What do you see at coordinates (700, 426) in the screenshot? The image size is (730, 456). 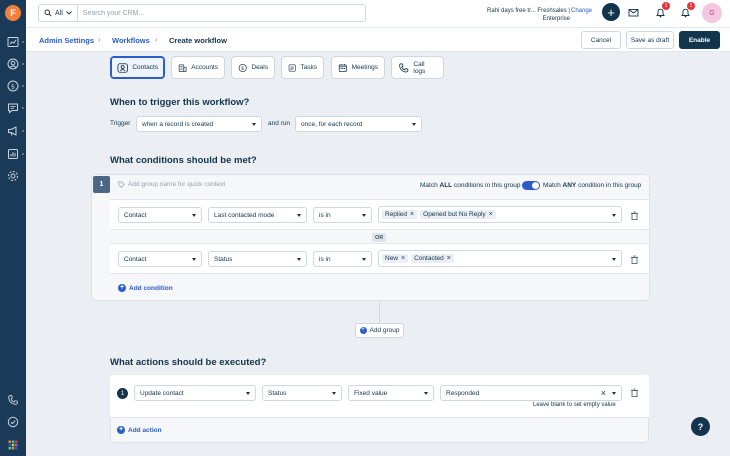 I see `help-button: ?` at bounding box center [700, 426].